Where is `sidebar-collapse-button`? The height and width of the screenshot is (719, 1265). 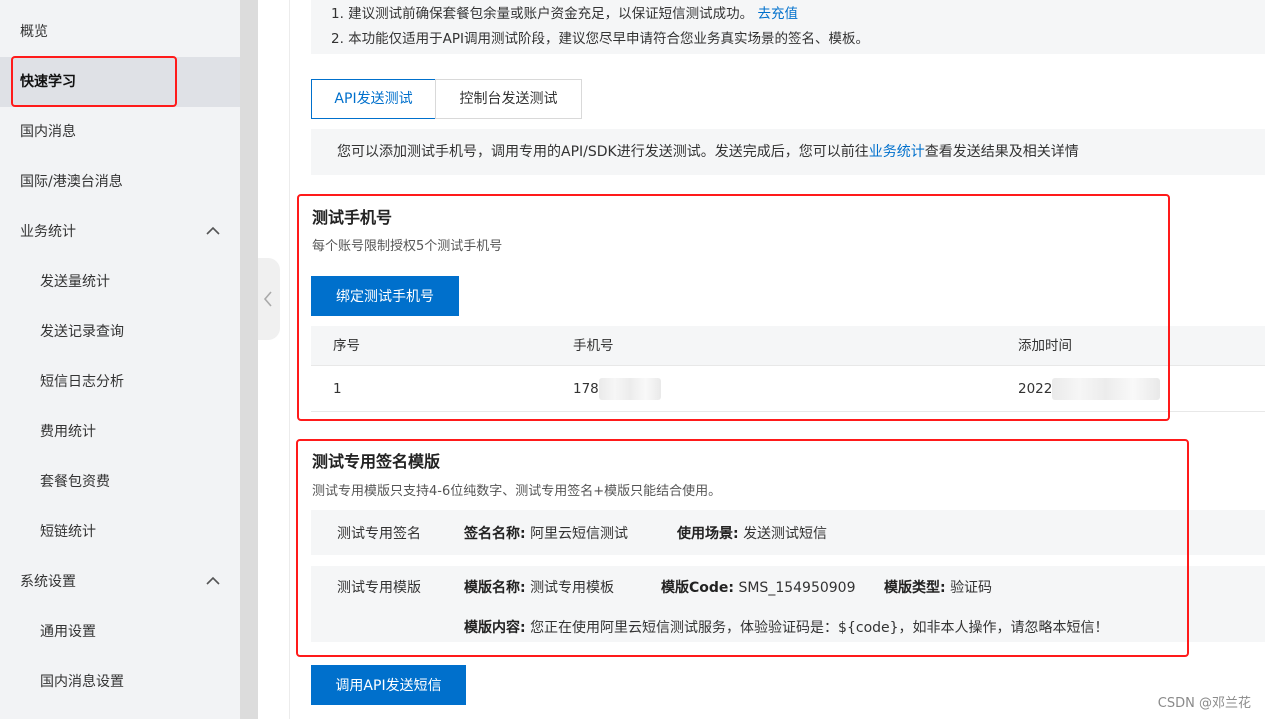
sidebar-collapse-button is located at coordinates (269, 299).